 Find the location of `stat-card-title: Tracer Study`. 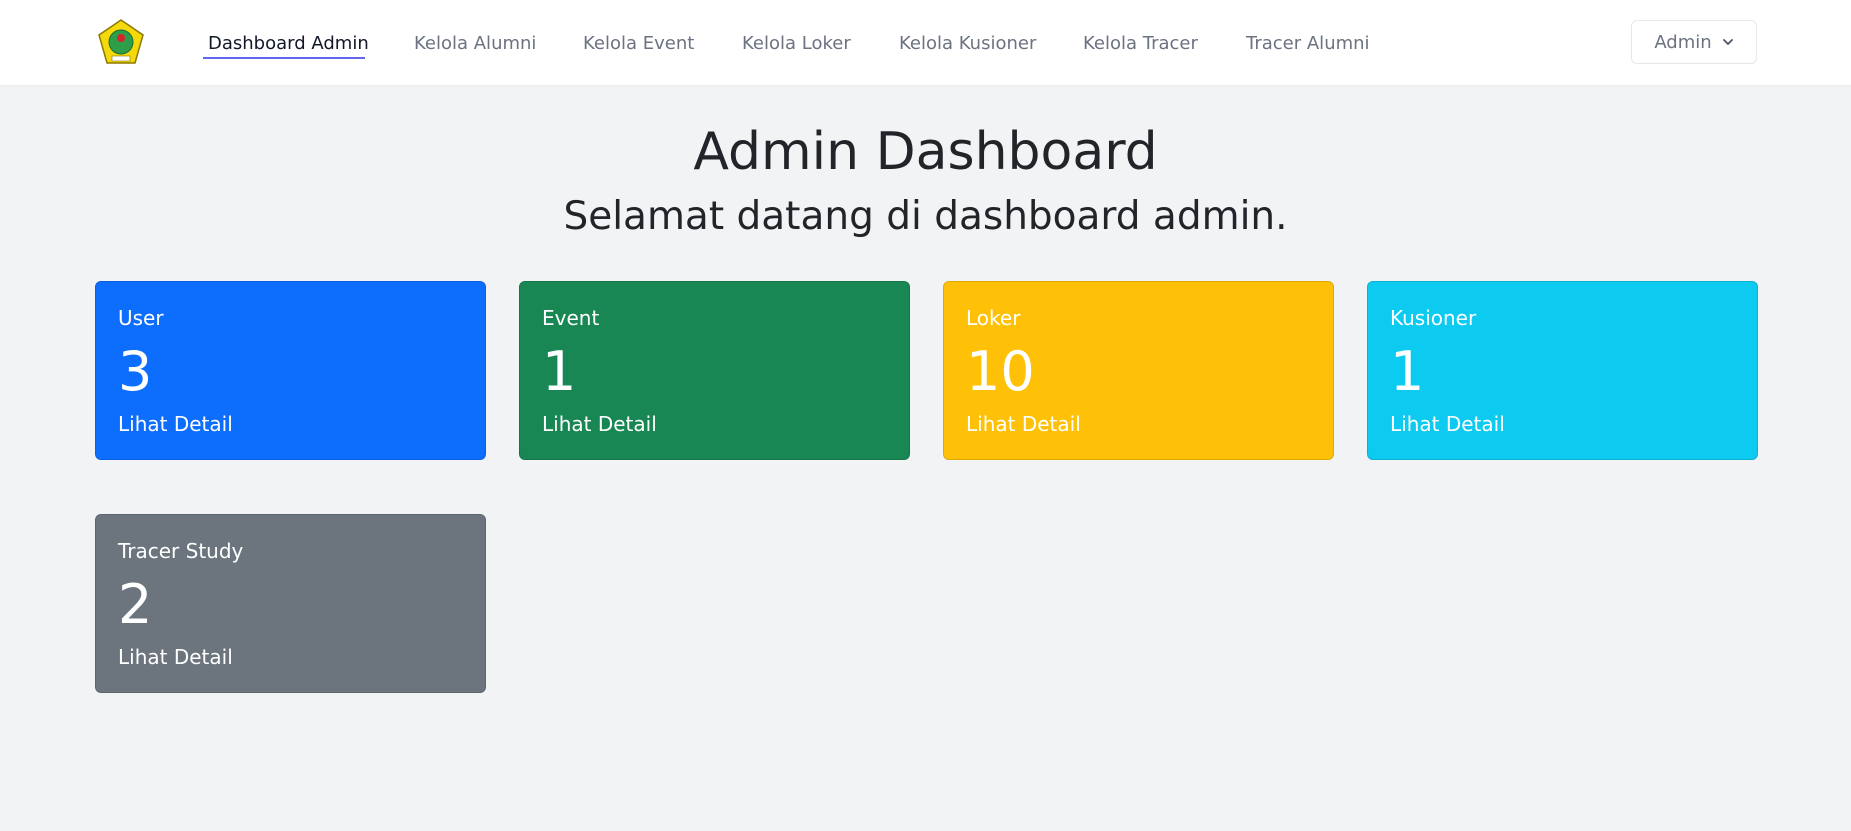

stat-card-title: Tracer Study is located at coordinates (181, 551).